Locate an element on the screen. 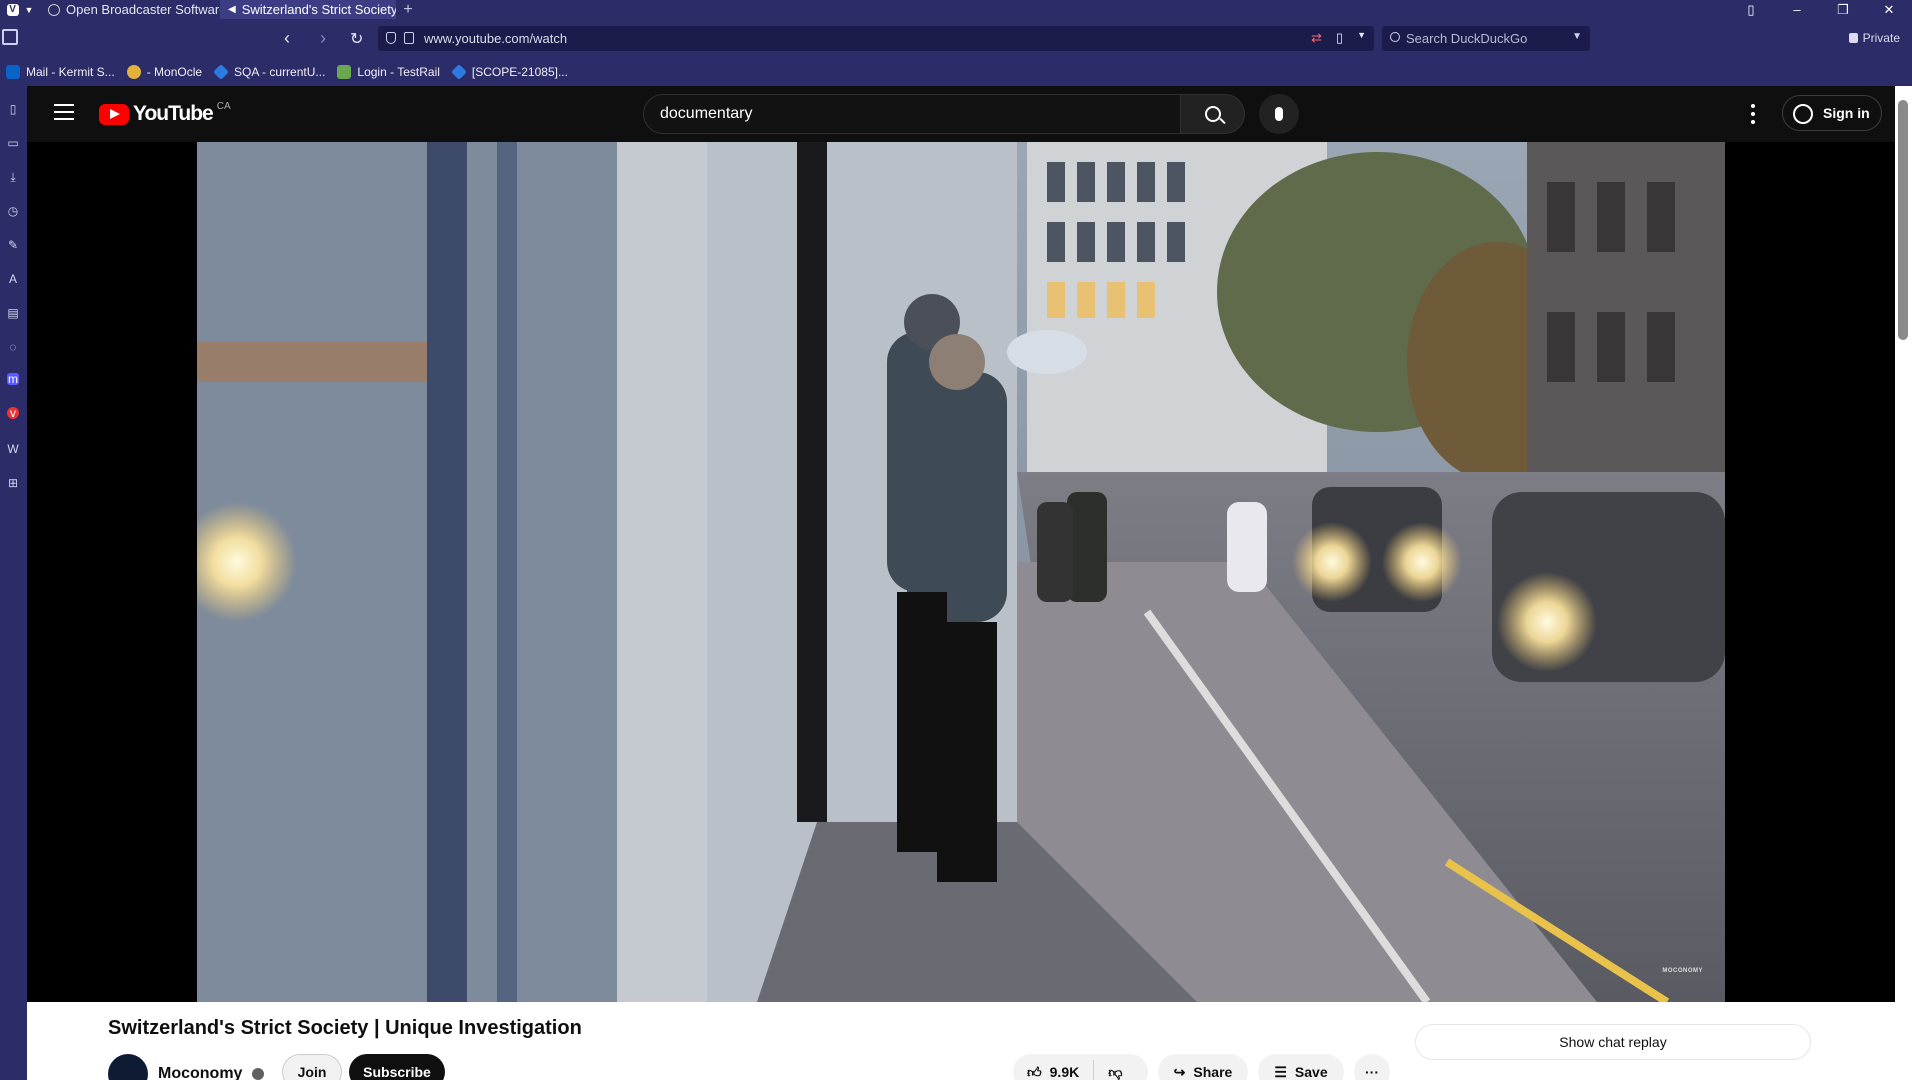 Image resolution: width=1912 pixels, height=1080 pixels. tracker-icon: ⇄ is located at coordinates (1316, 38).